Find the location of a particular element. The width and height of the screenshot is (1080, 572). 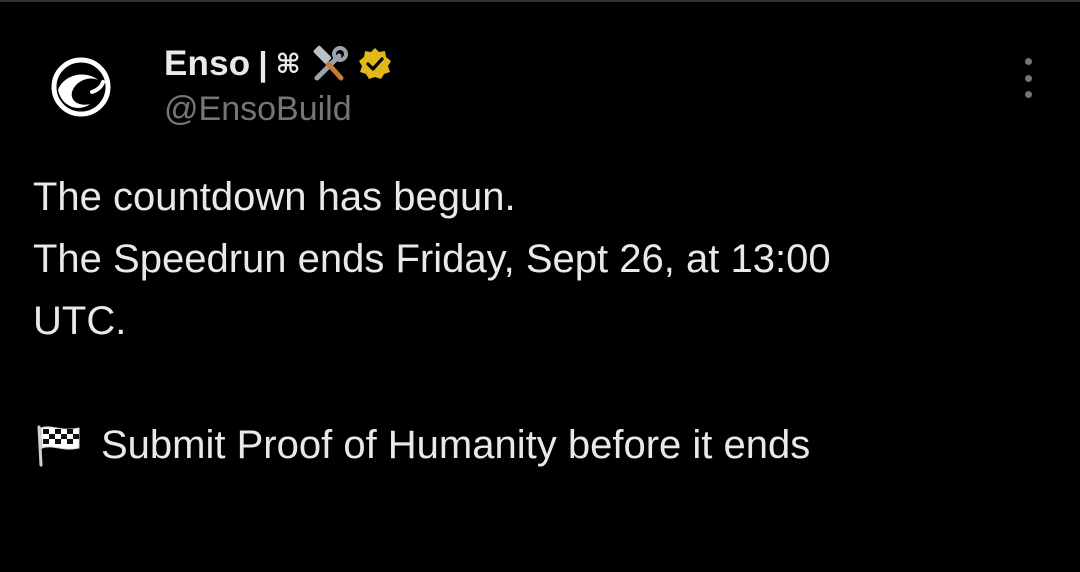

tweet-cta-text: Submit Proof of Humanity before it ends is located at coordinates (456, 445).